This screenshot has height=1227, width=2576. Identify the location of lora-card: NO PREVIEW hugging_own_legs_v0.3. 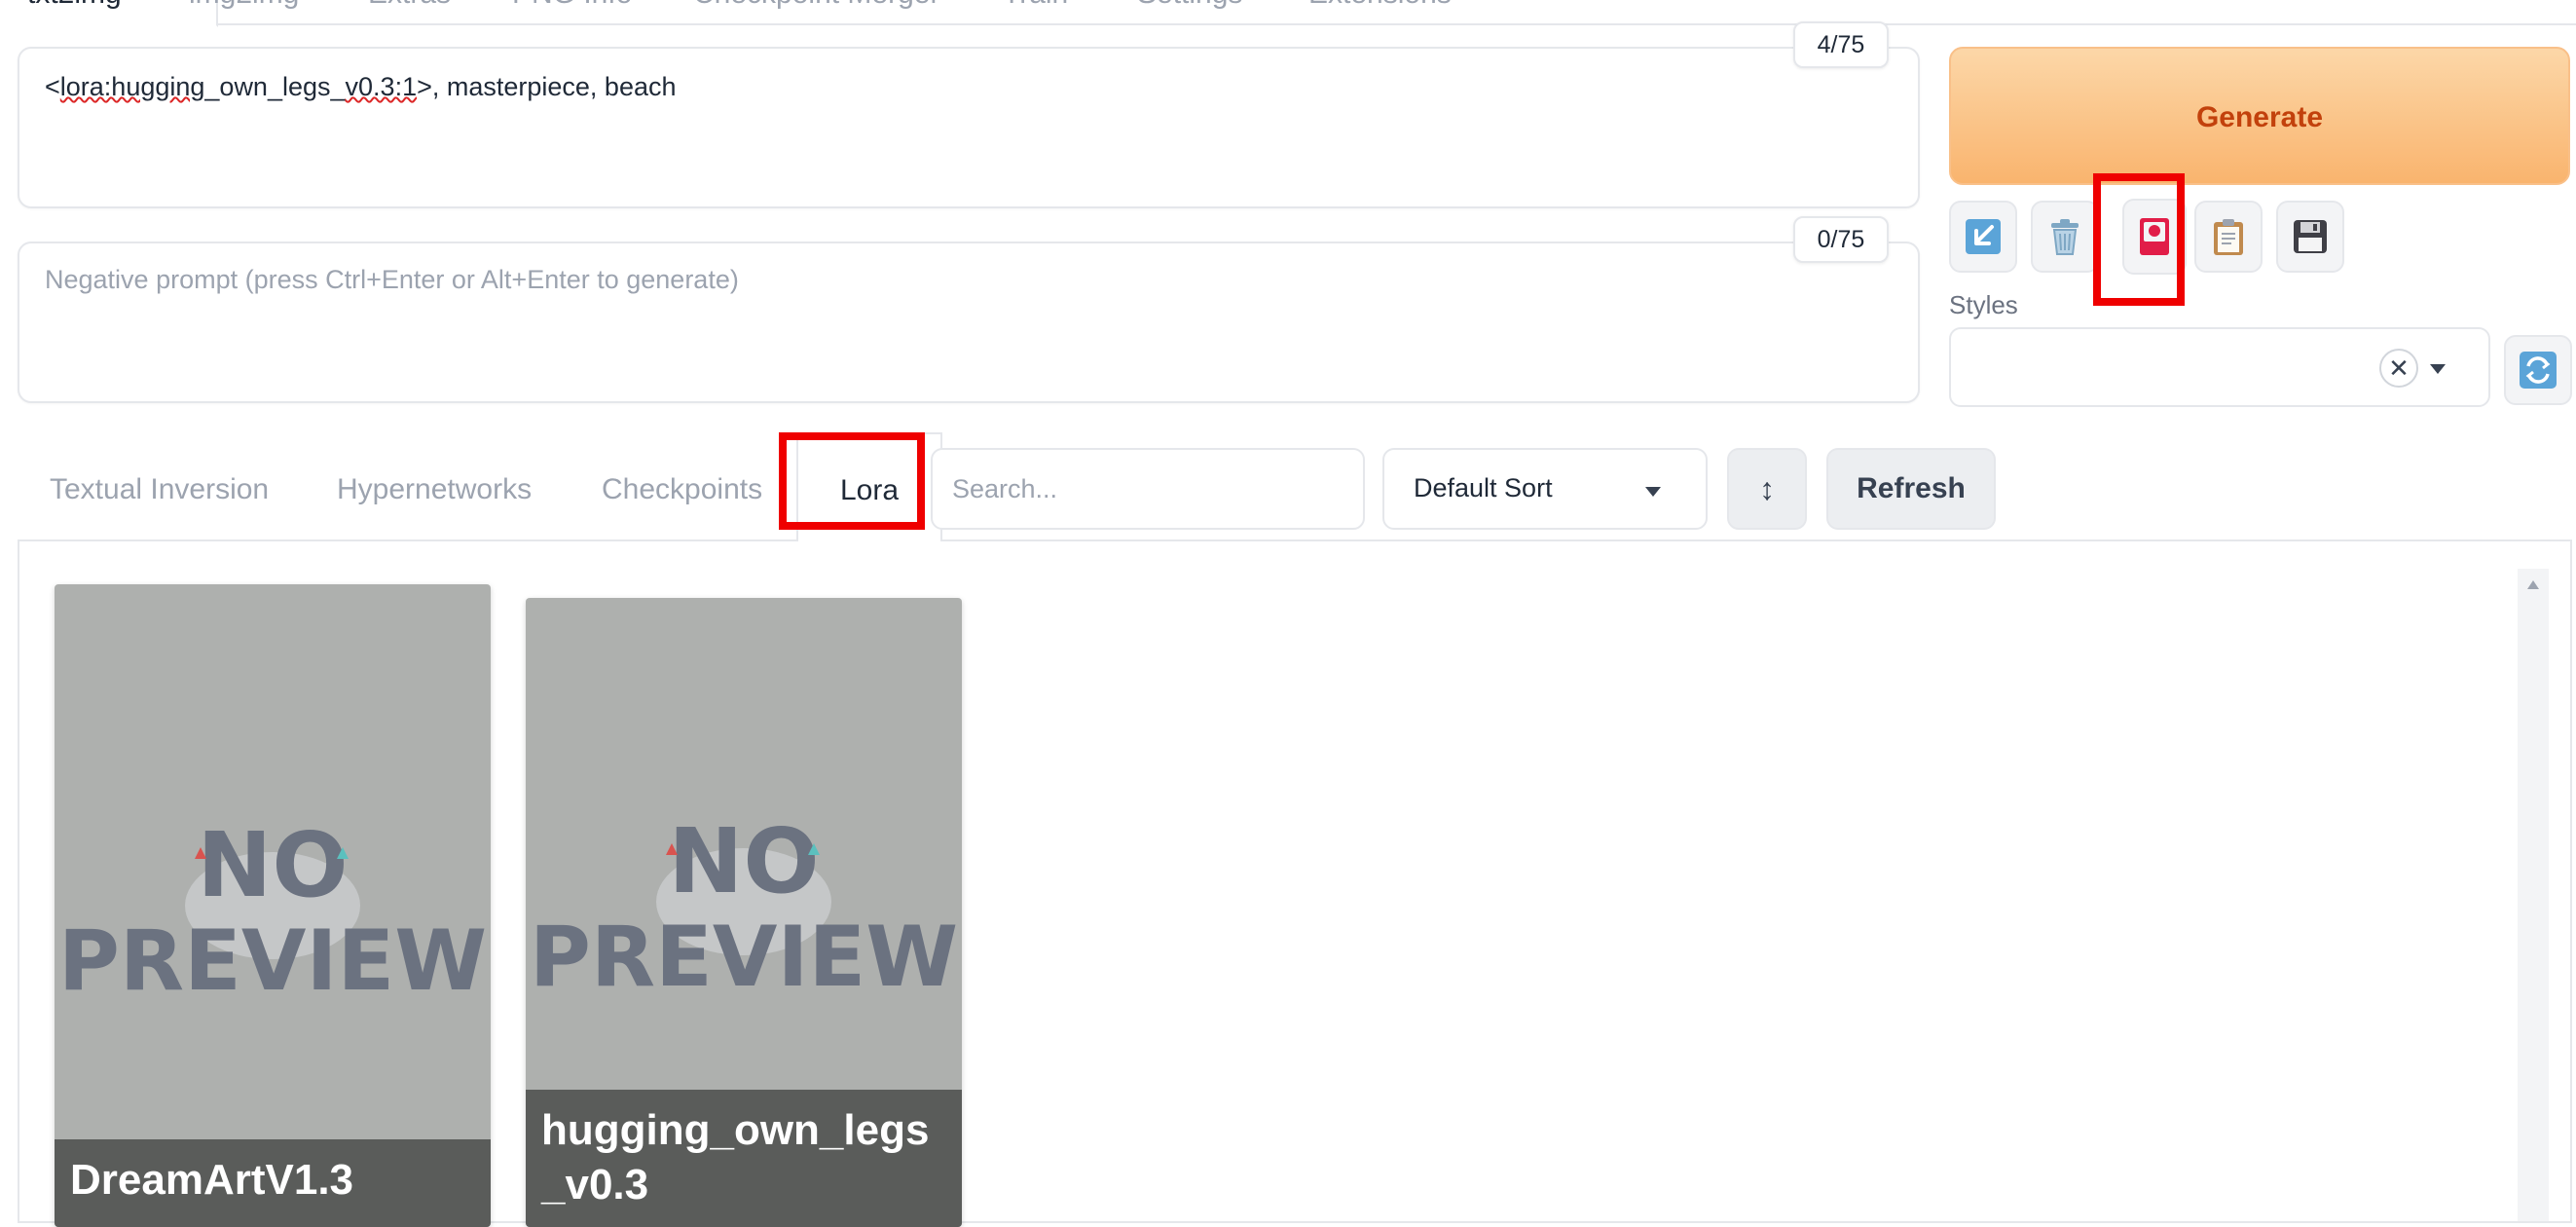
(744, 913).